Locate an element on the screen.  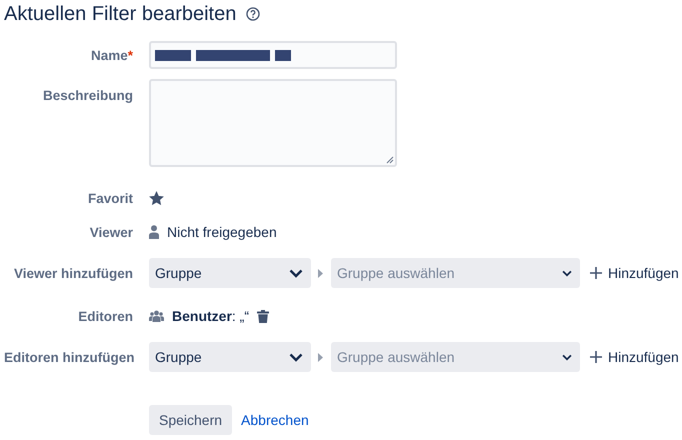
save-button: Speichern is located at coordinates (190, 420).